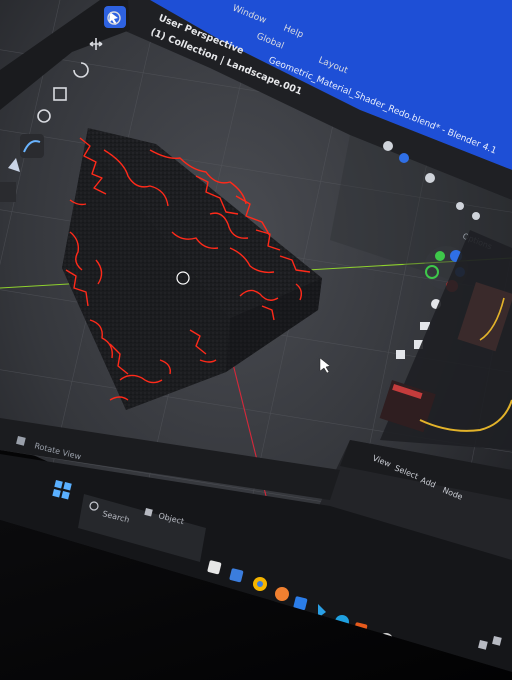 The width and height of the screenshot is (512, 680). What do you see at coordinates (404, 158) in the screenshot?
I see `solid-shading-icon` at bounding box center [404, 158].